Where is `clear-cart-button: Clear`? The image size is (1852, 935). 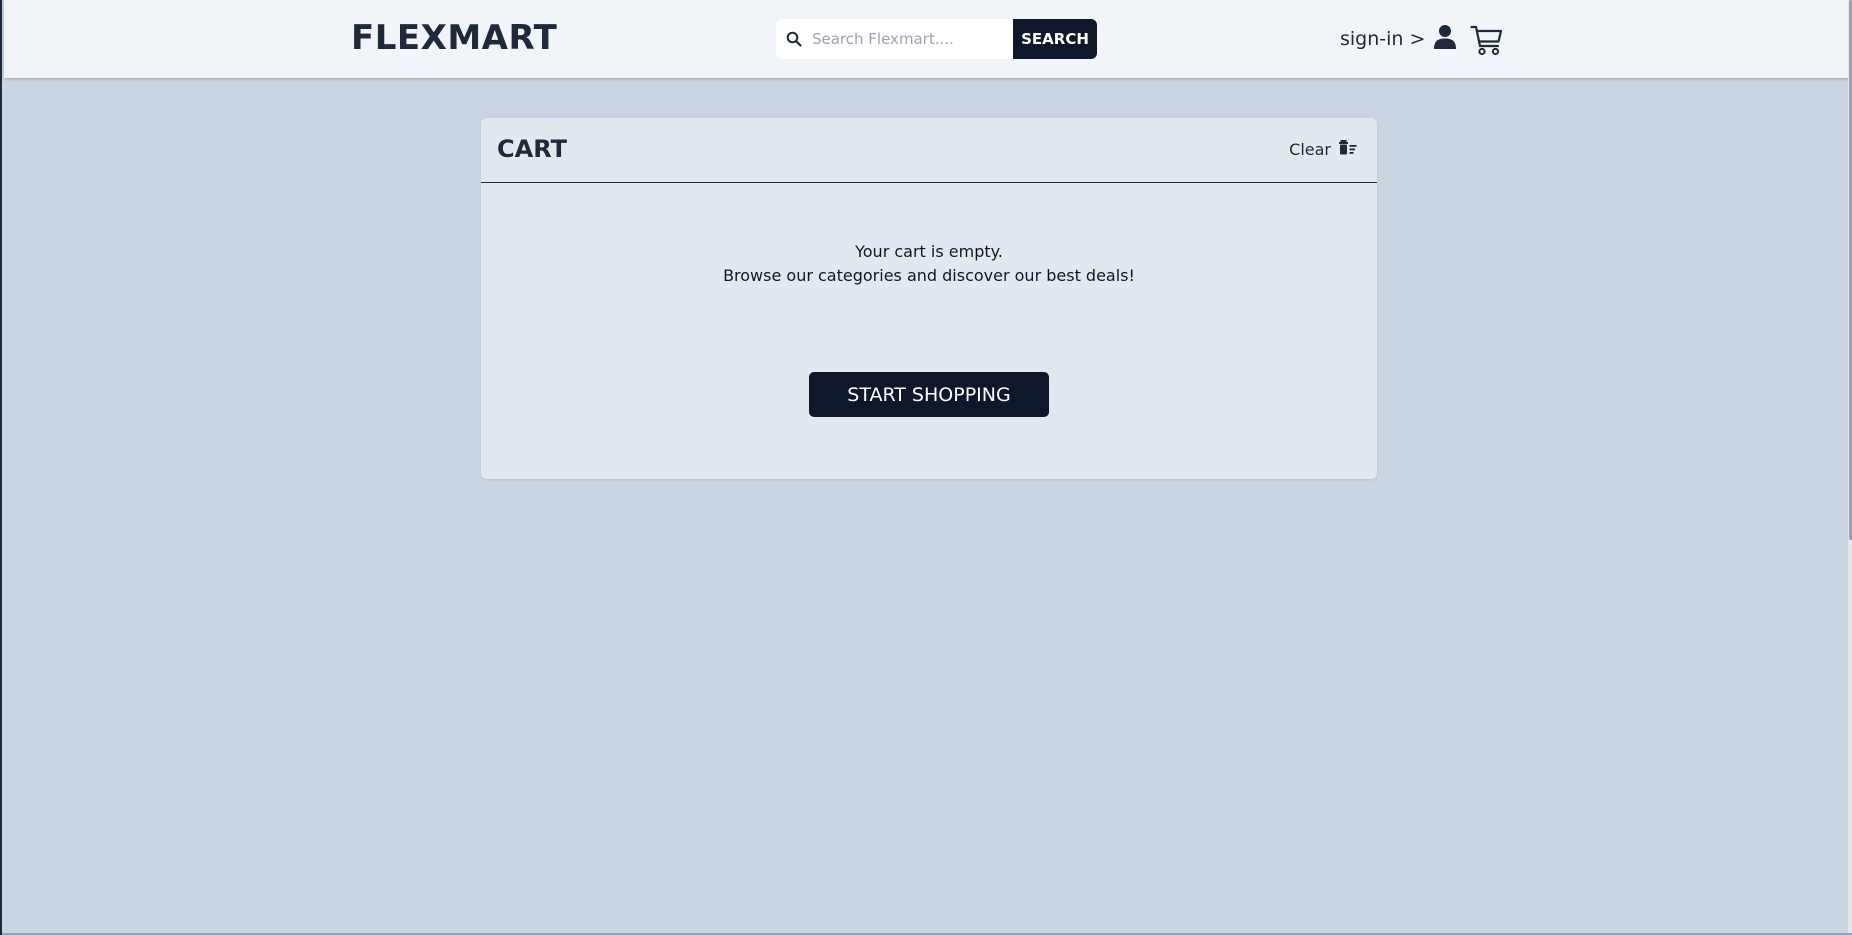 clear-cart-button: Clear is located at coordinates (1323, 149).